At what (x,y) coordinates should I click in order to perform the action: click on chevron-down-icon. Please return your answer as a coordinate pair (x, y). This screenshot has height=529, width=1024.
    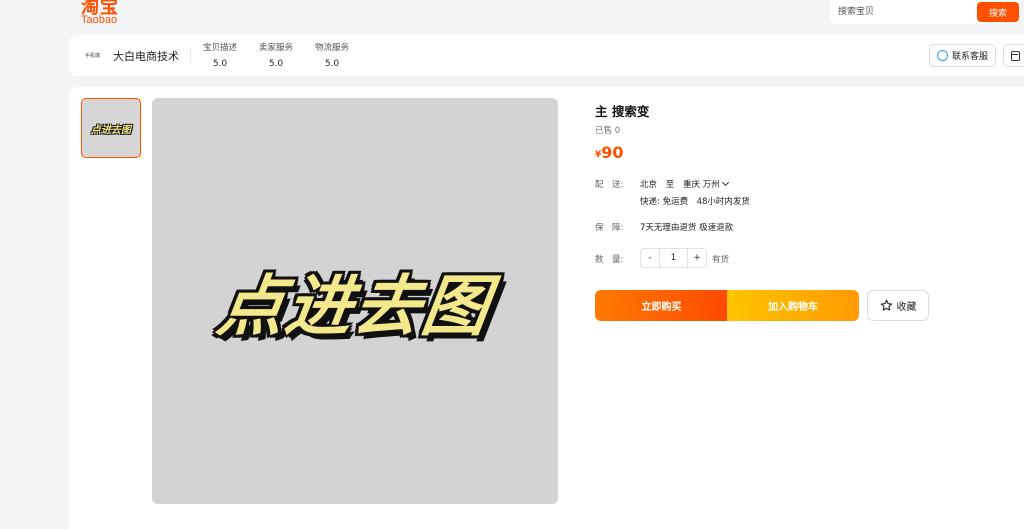
    Looking at the image, I should click on (725, 182).